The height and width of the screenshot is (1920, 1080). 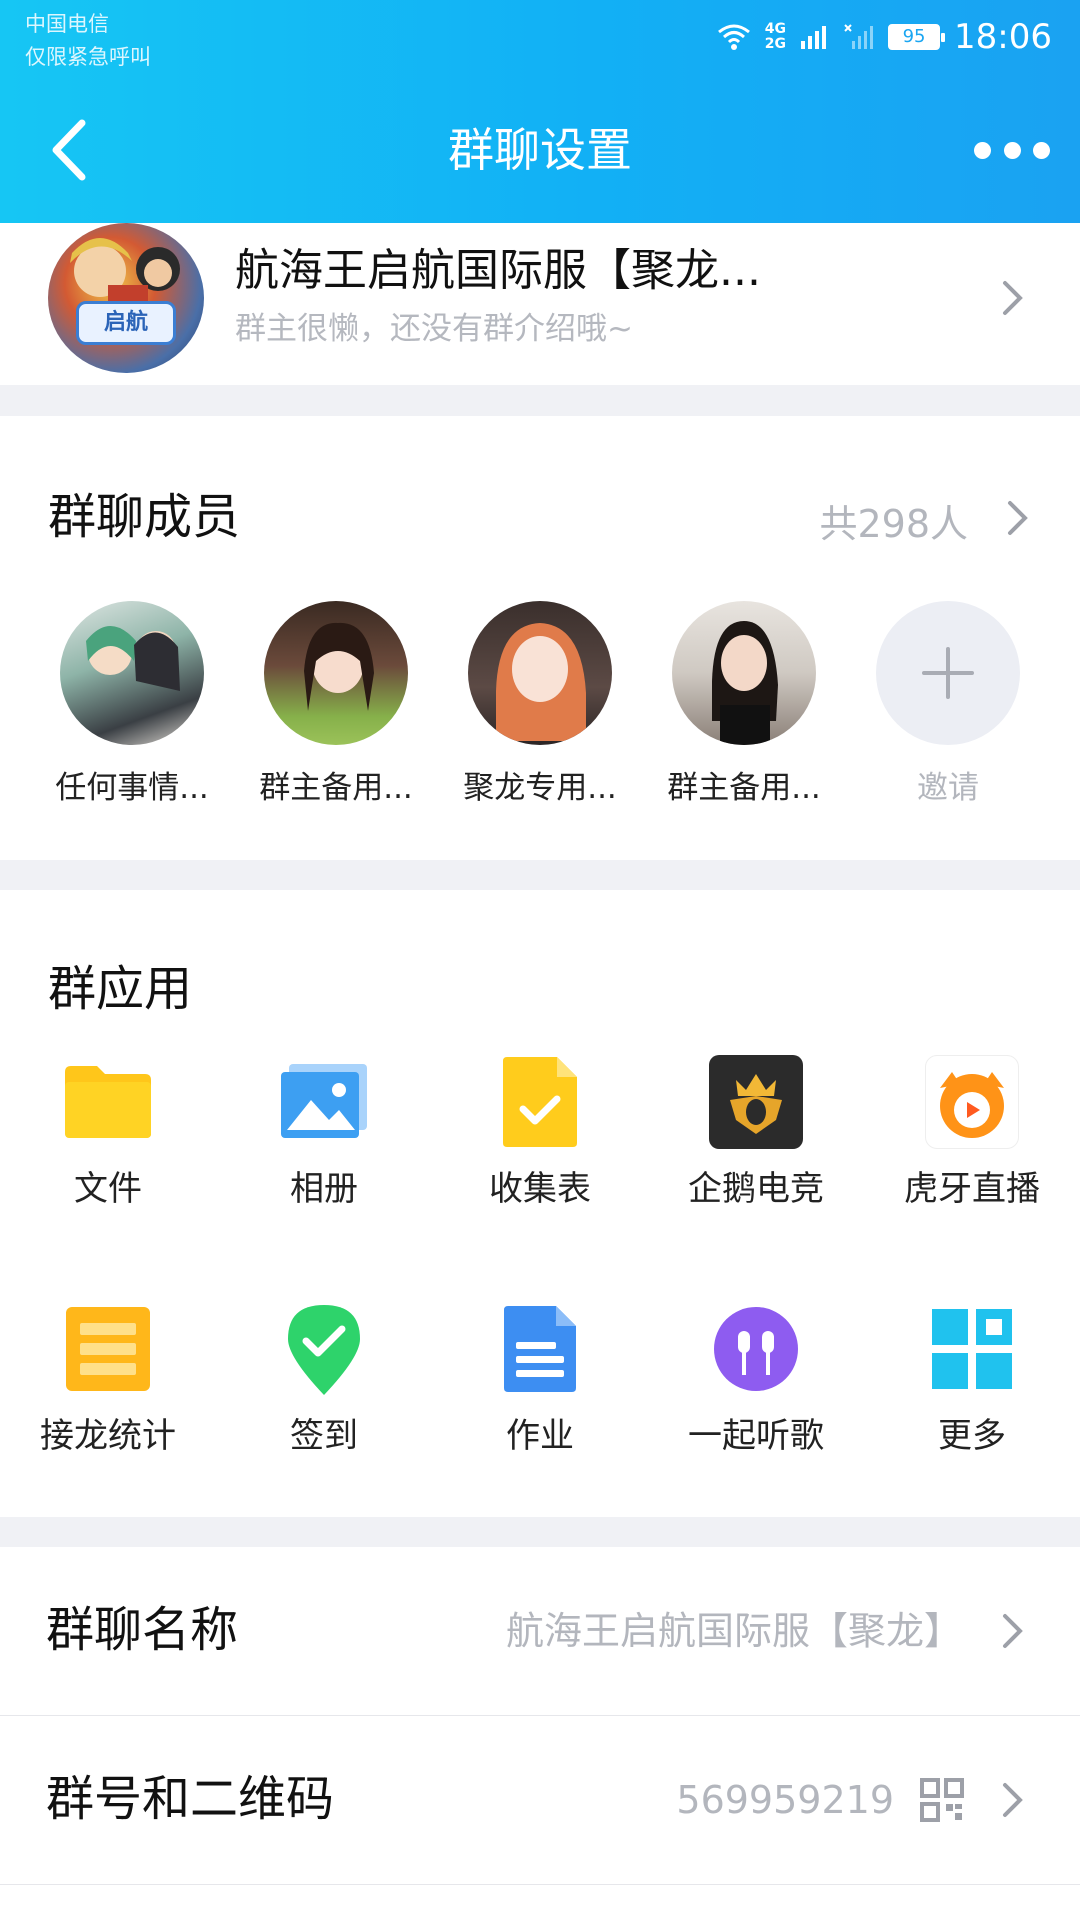 I want to click on member-count: 共298人, so click(x=893, y=524).